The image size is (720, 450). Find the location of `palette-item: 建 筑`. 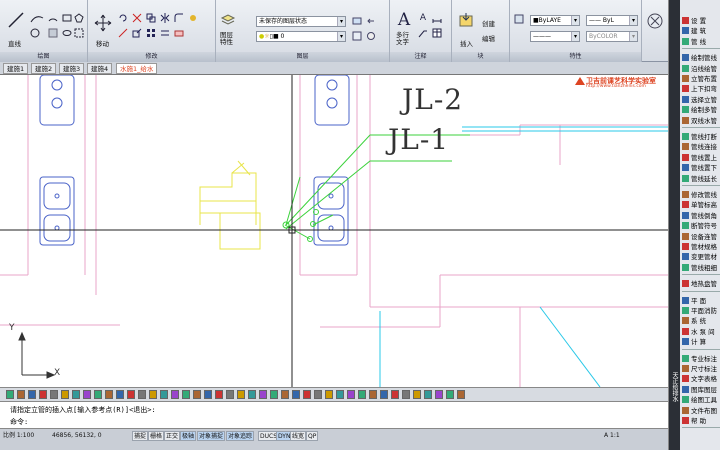

palette-item: 建 筑 is located at coordinates (700, 31).